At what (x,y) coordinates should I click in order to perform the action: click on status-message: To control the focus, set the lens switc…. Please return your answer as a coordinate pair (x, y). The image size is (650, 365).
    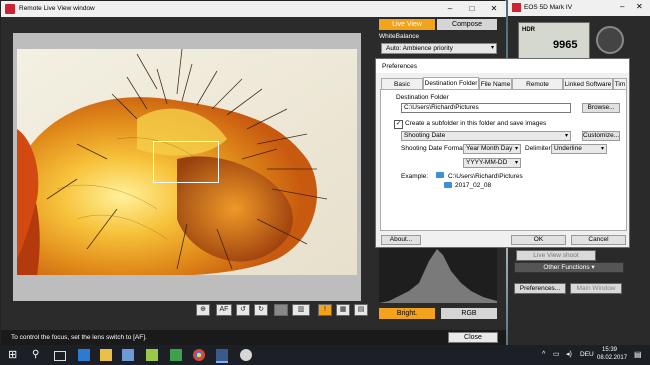
    Looking at the image, I should click on (79, 337).